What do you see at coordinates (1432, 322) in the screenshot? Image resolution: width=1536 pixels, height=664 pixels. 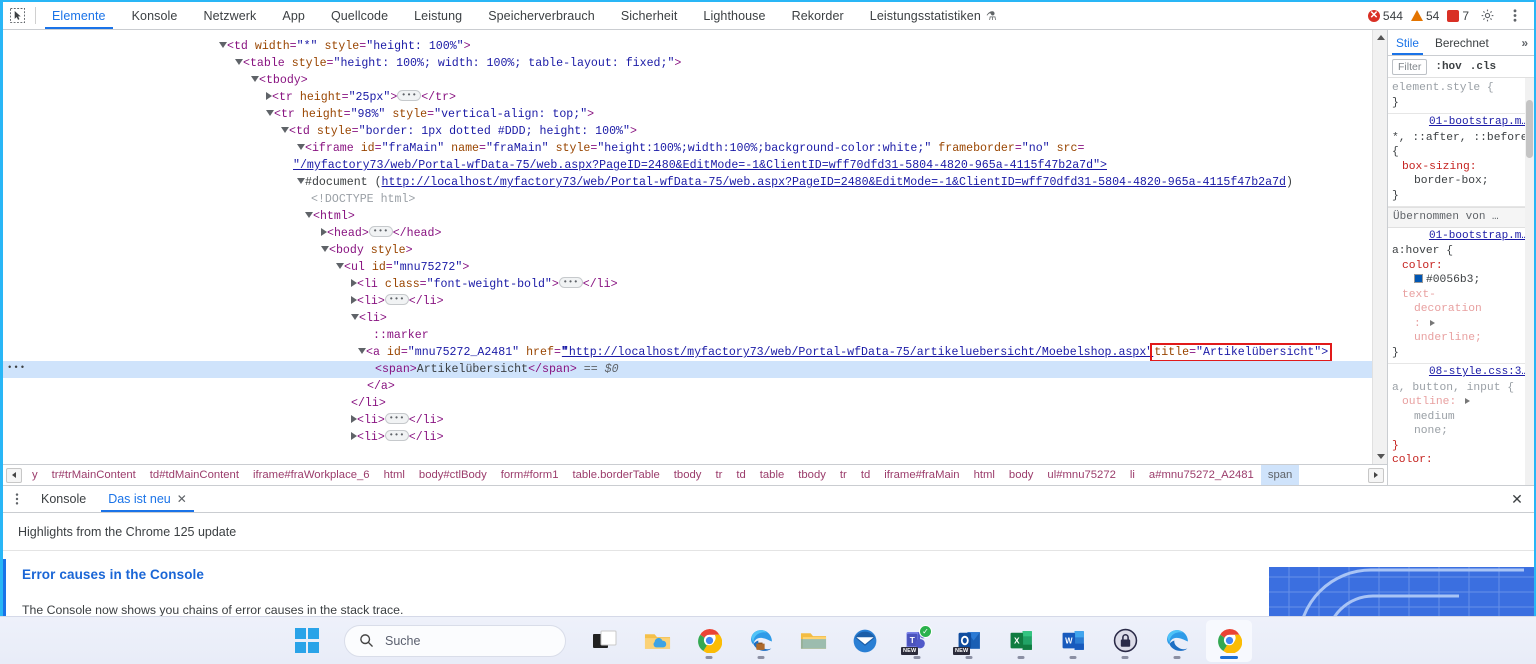 I see `expand-triangle-icon` at bounding box center [1432, 322].